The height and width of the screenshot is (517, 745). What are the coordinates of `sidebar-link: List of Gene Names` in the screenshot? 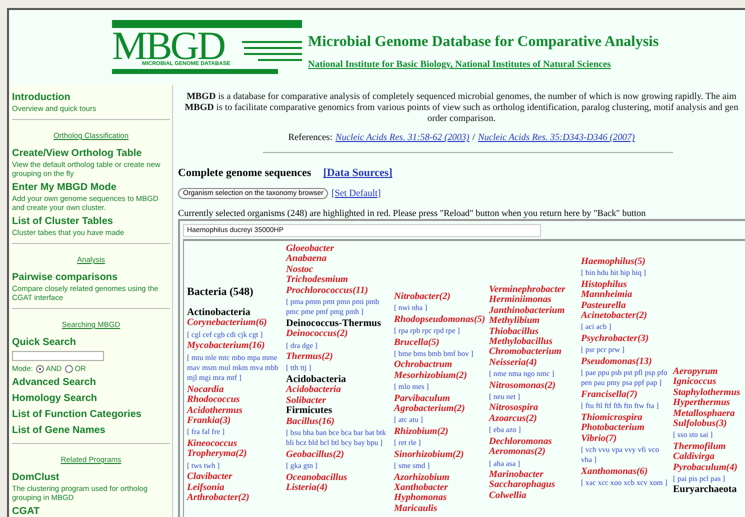 It's located at (91, 431).